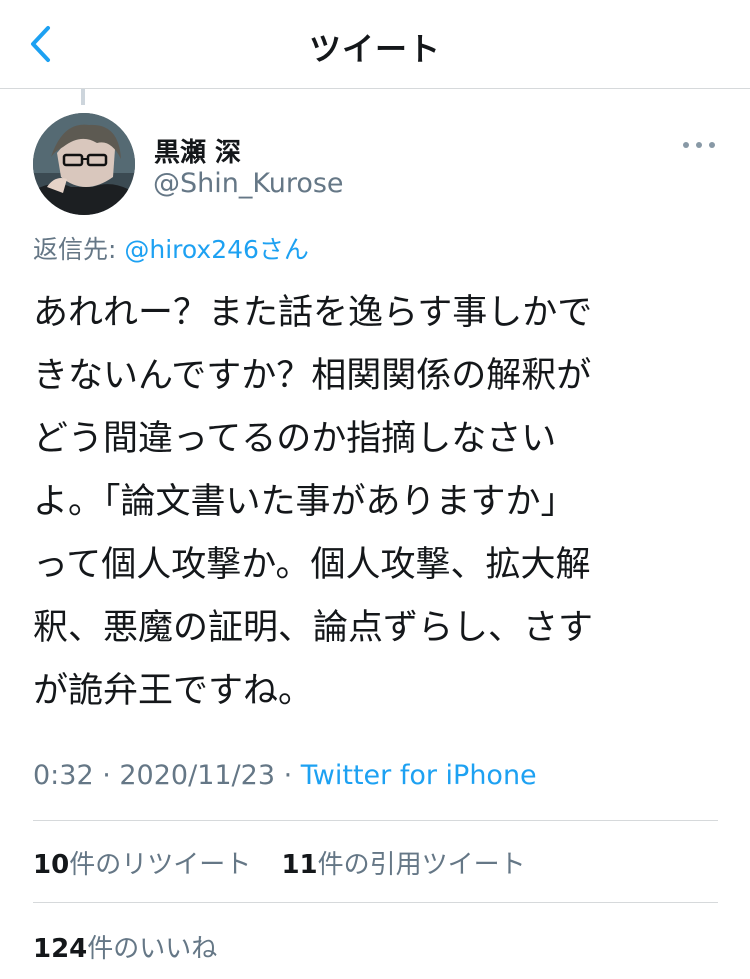 The width and height of the screenshot is (750, 979). Describe the element at coordinates (79, 249) in the screenshot. I see `reply-to-prefix: 返信先:` at that location.